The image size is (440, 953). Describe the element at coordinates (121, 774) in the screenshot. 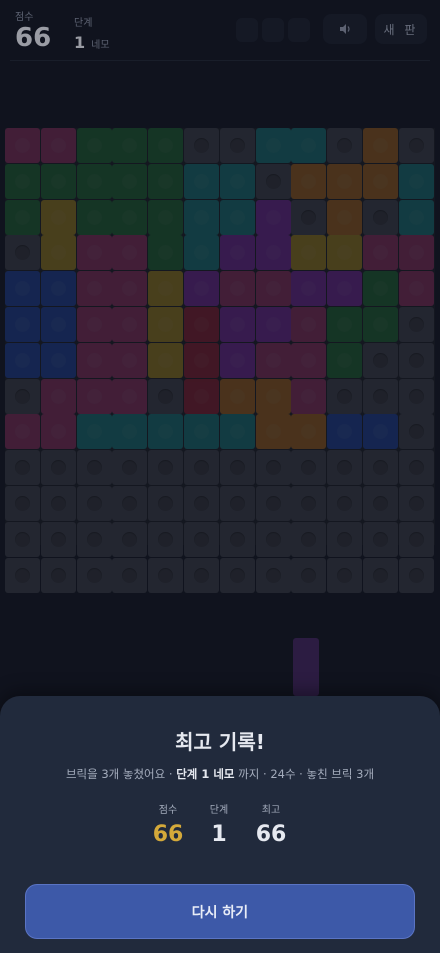

I see `summary-prefix: 브릭을 3개 놓쳤어요 ·` at that location.